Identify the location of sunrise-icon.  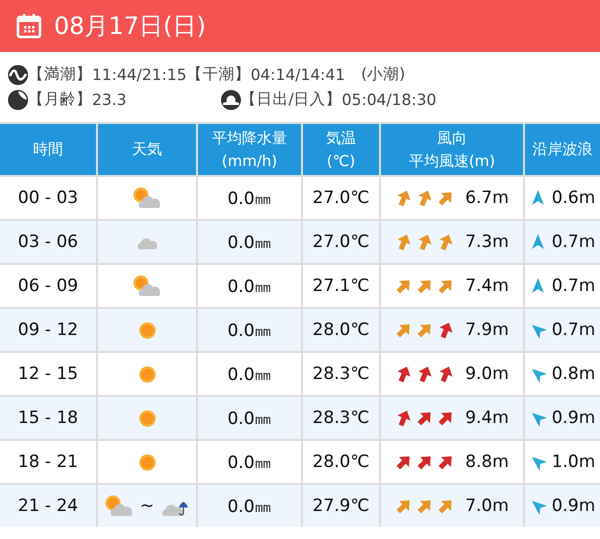
(230, 100).